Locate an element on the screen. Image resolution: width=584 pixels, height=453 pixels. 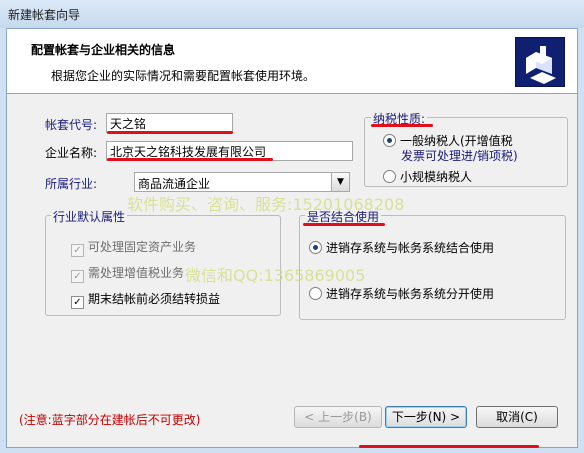
header-subtitle: 根据您企业的实际情况和需要配置帐套使用环境。 is located at coordinates (183, 76).